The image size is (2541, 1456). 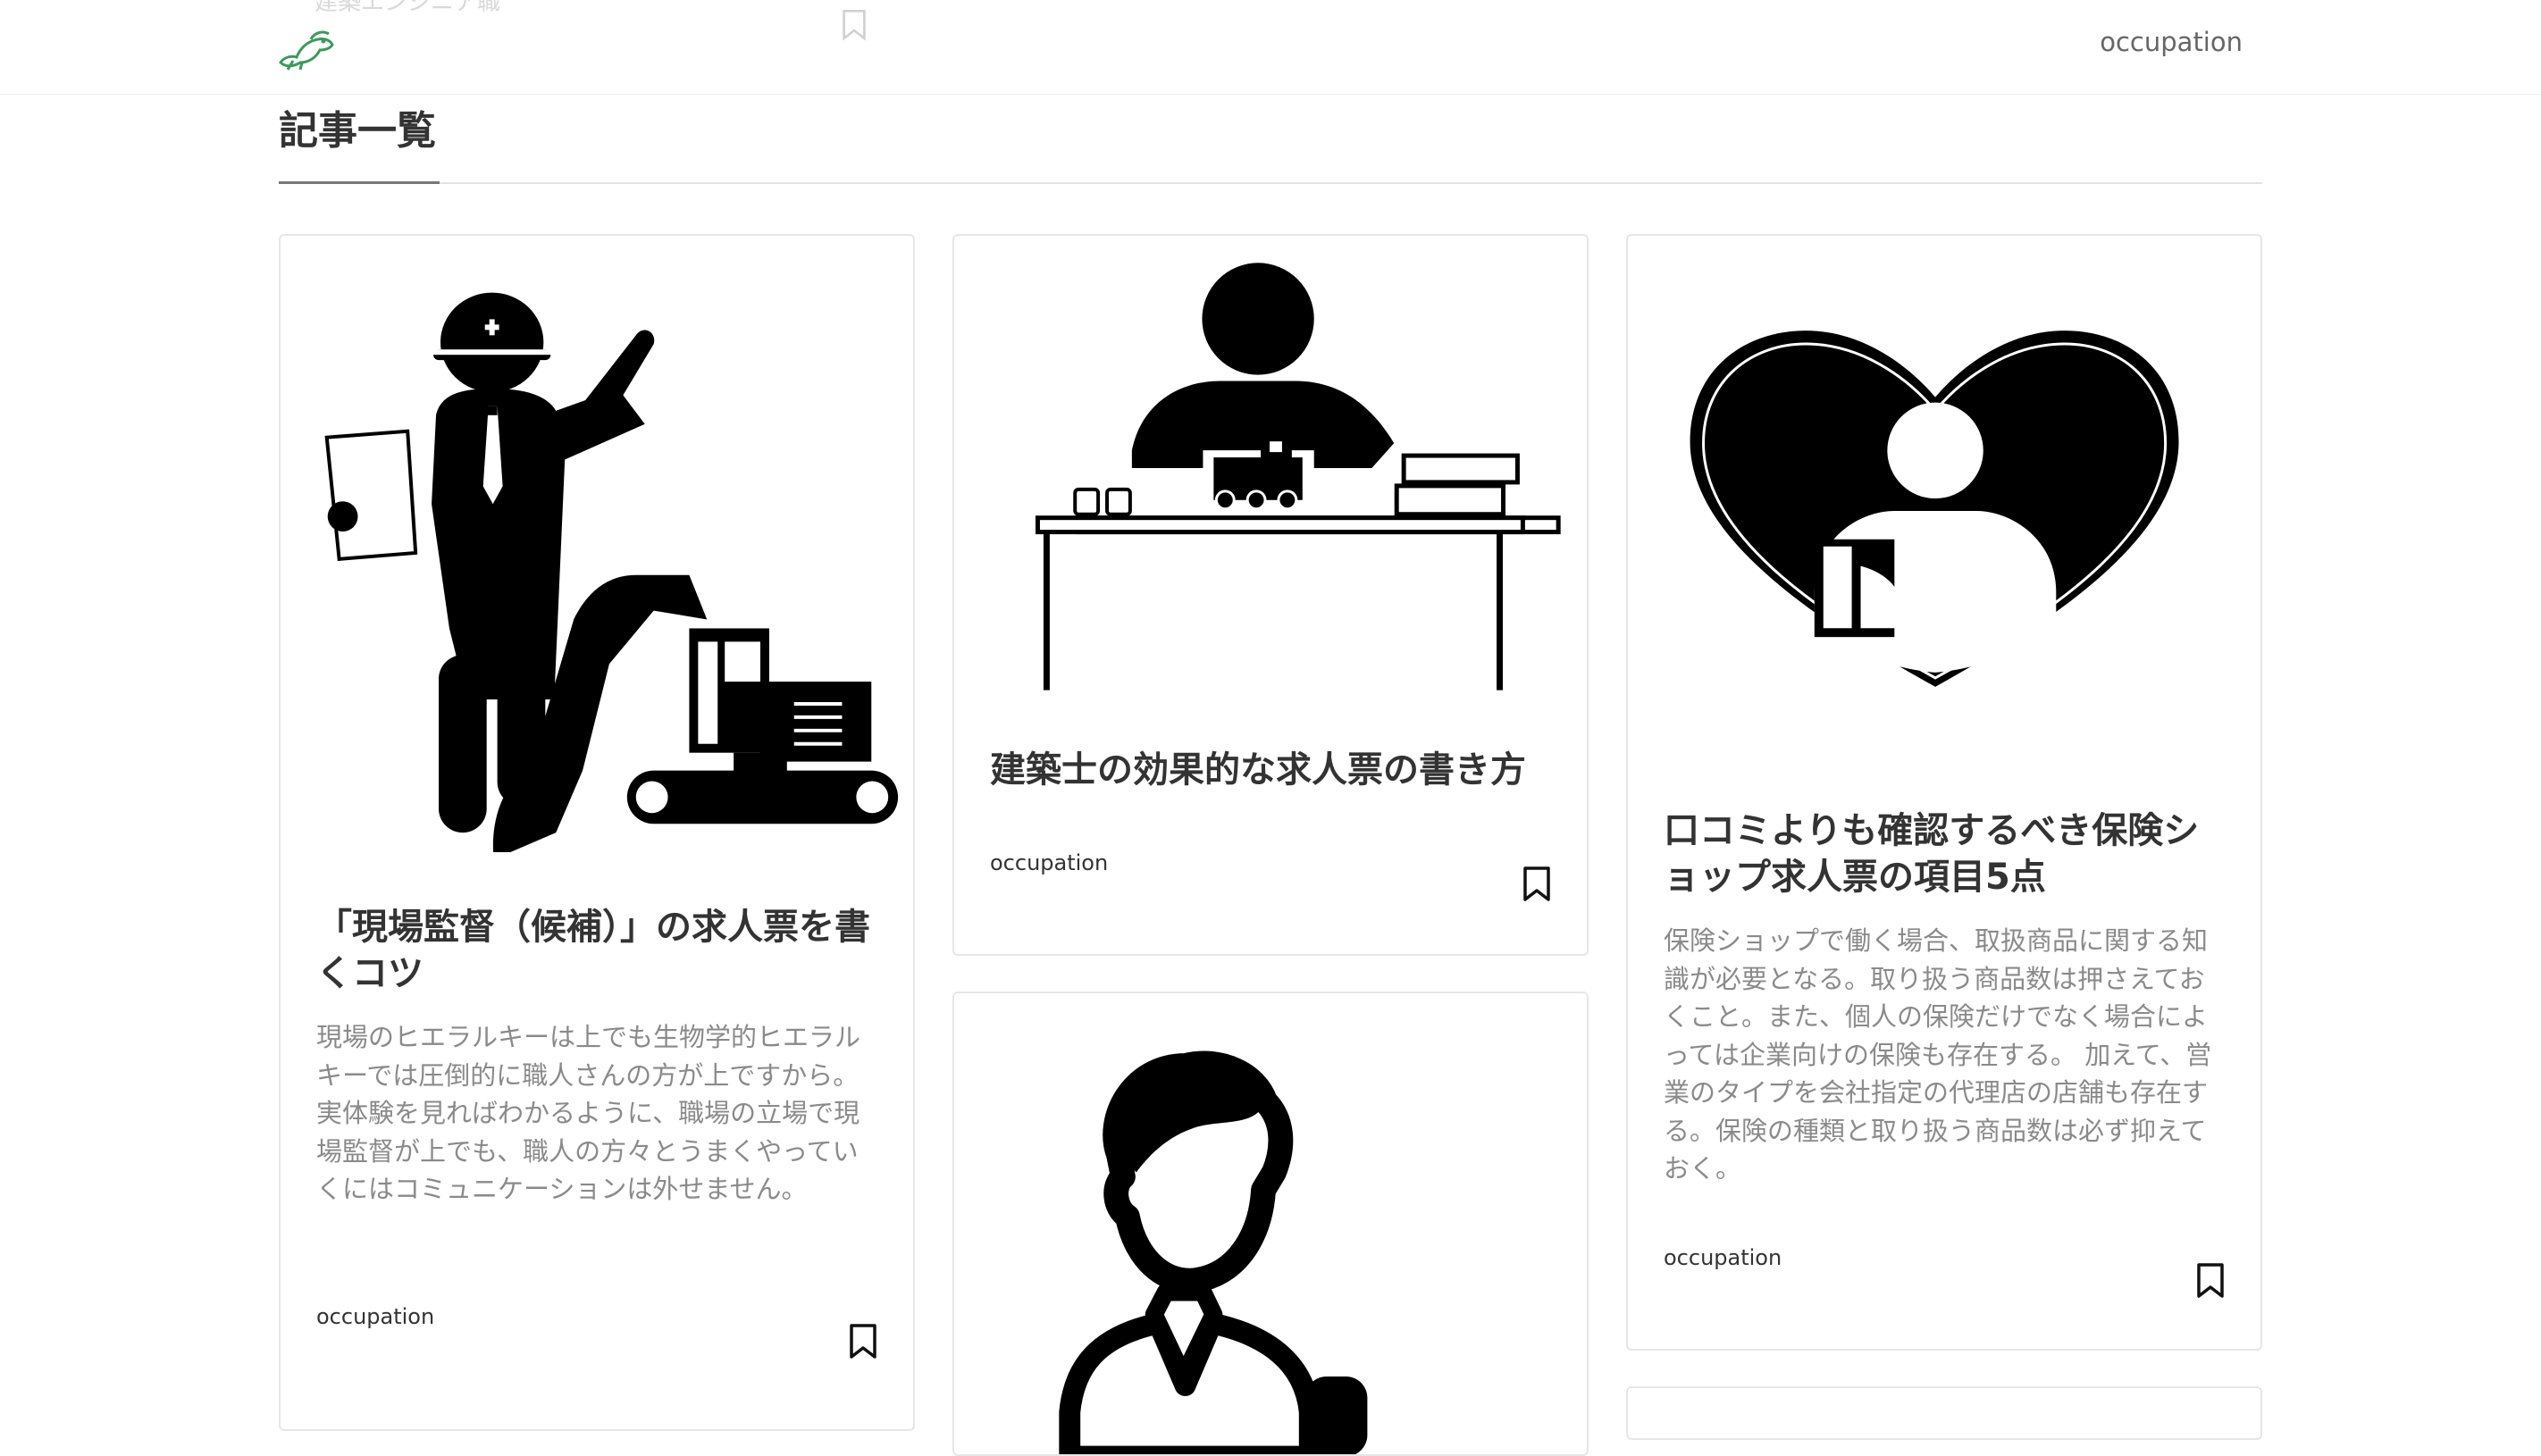 I want to click on person-in-suit-icon, so click(x=1271, y=1223).